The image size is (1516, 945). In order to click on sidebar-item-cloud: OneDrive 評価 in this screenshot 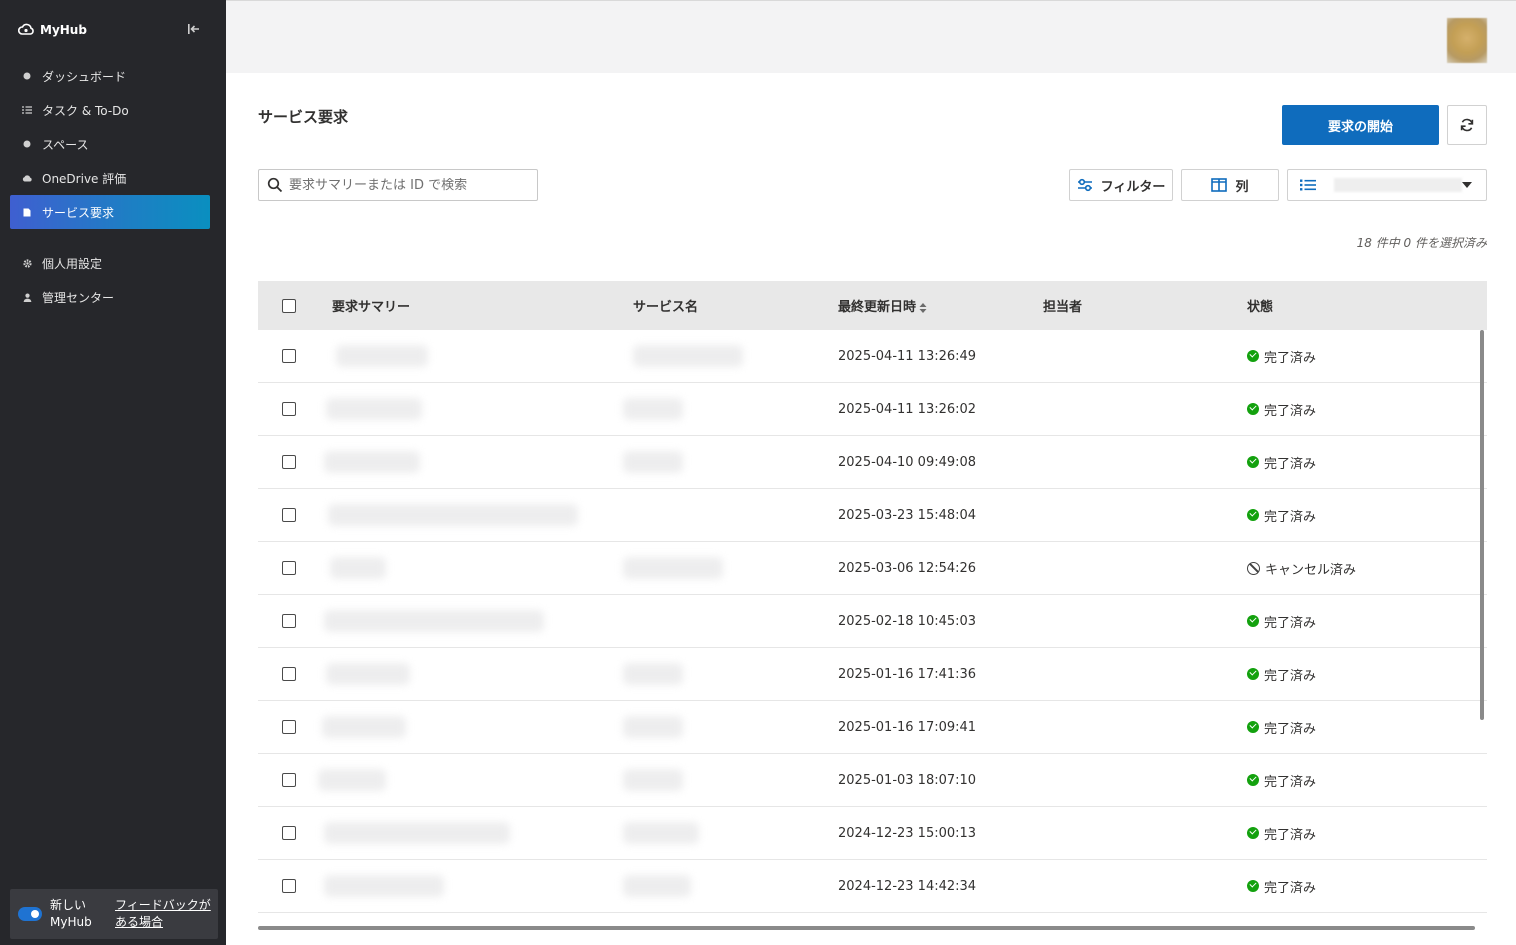, I will do `click(110, 178)`.